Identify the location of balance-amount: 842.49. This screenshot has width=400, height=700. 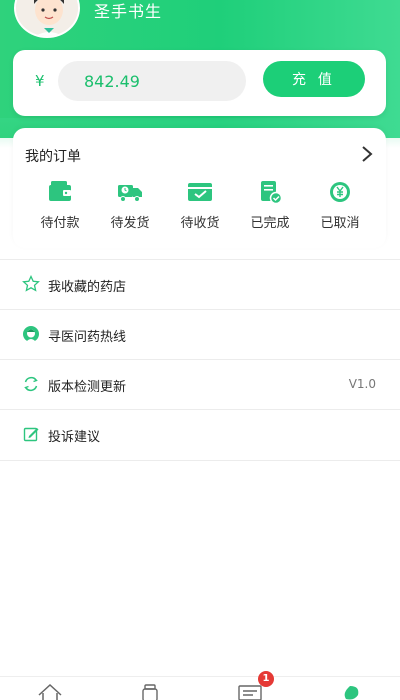
(112, 81).